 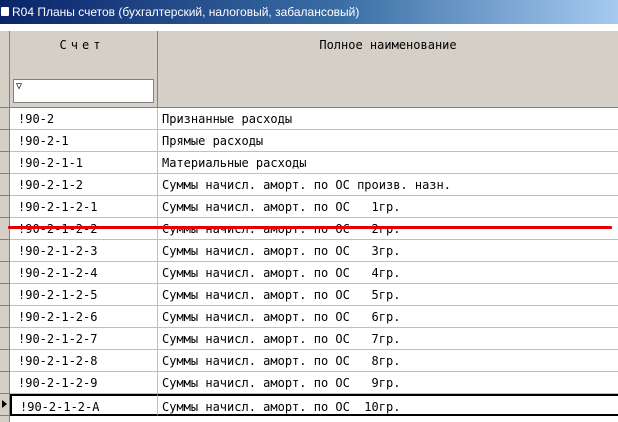 What do you see at coordinates (84, 273) in the screenshot?
I see `account-cell: !90-2-1-2-4` at bounding box center [84, 273].